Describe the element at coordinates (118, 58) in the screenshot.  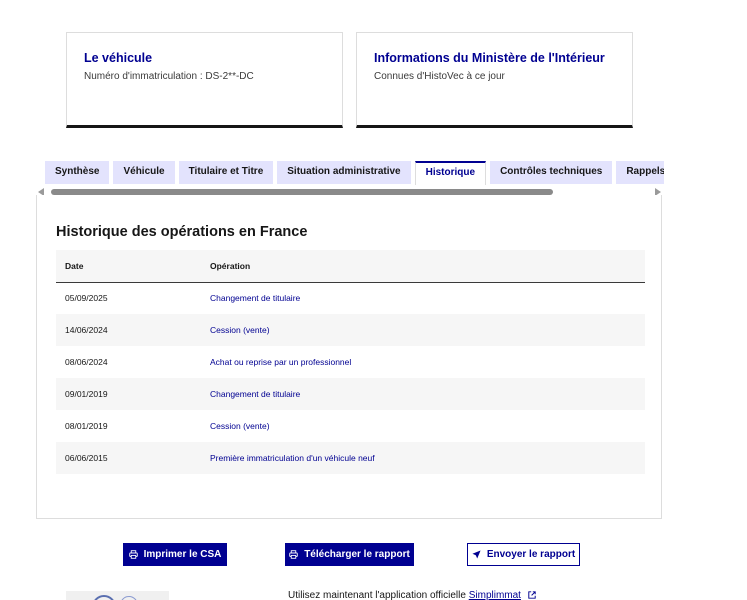
I see `vehicle-card-title: Le véhicule` at that location.